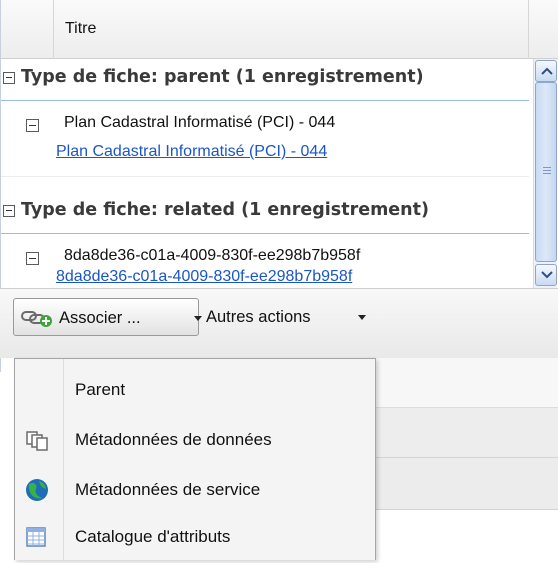 The width and height of the screenshot is (558, 563). I want to click on column-header-titre: Titre, so click(80, 29).